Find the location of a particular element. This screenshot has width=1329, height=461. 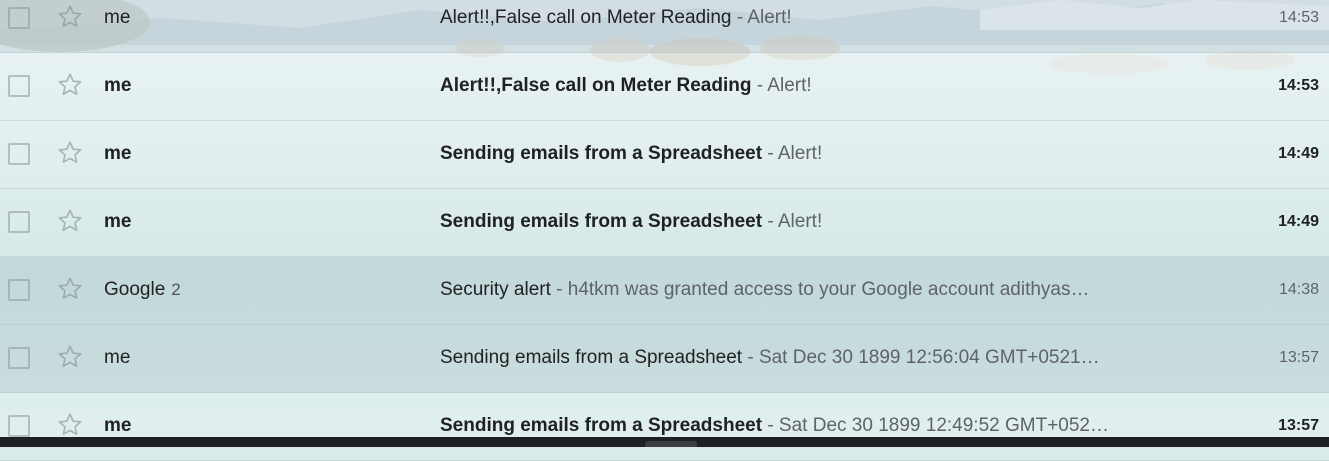

email-sender: Google 2 is located at coordinates (142, 290).